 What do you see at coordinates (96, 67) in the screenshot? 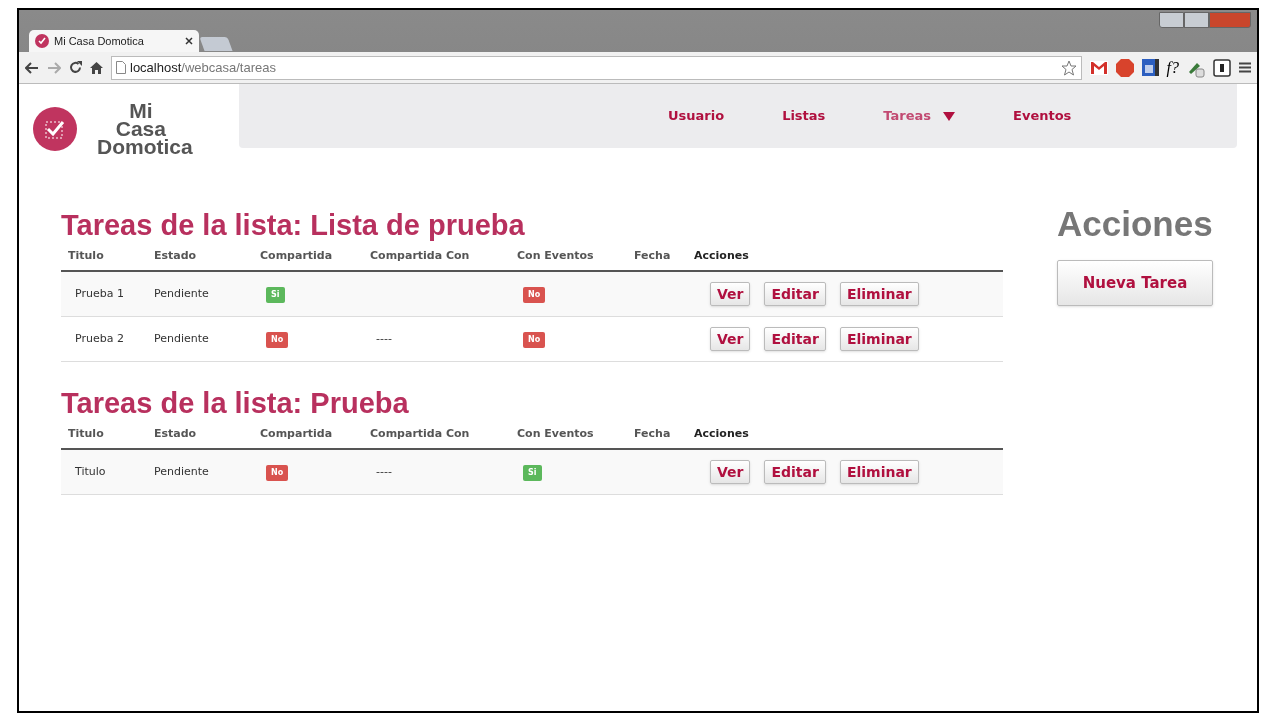
I see `home-icon` at bounding box center [96, 67].